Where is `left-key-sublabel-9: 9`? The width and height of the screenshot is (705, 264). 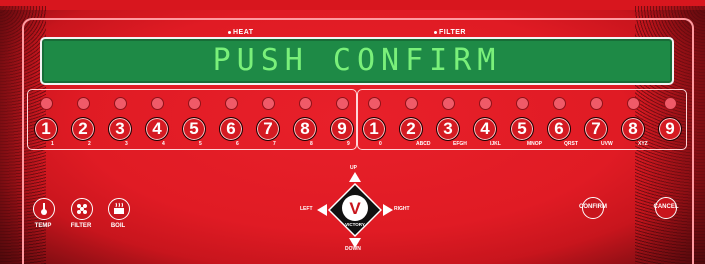 left-key-sublabel-9: 9 is located at coordinates (348, 144).